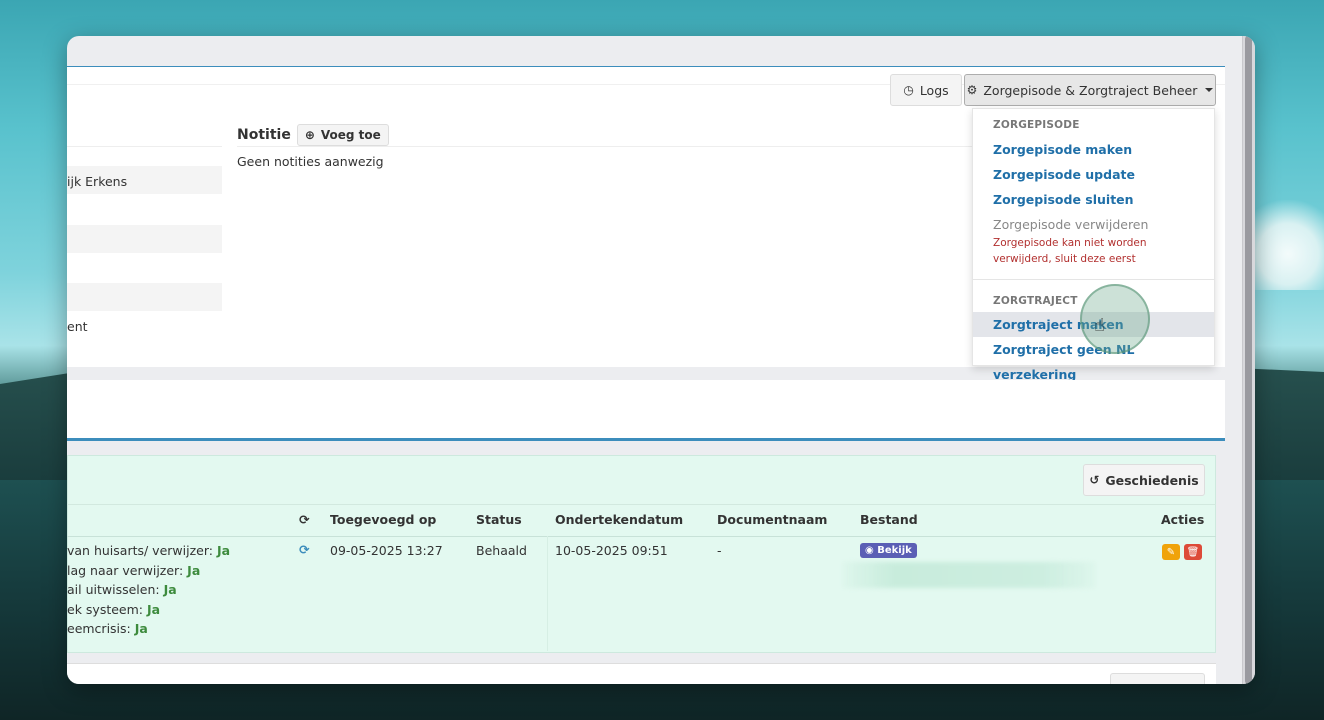 This screenshot has height=720, width=1324. What do you see at coordinates (1209, 90) in the screenshot?
I see `caret-down-icon` at bounding box center [1209, 90].